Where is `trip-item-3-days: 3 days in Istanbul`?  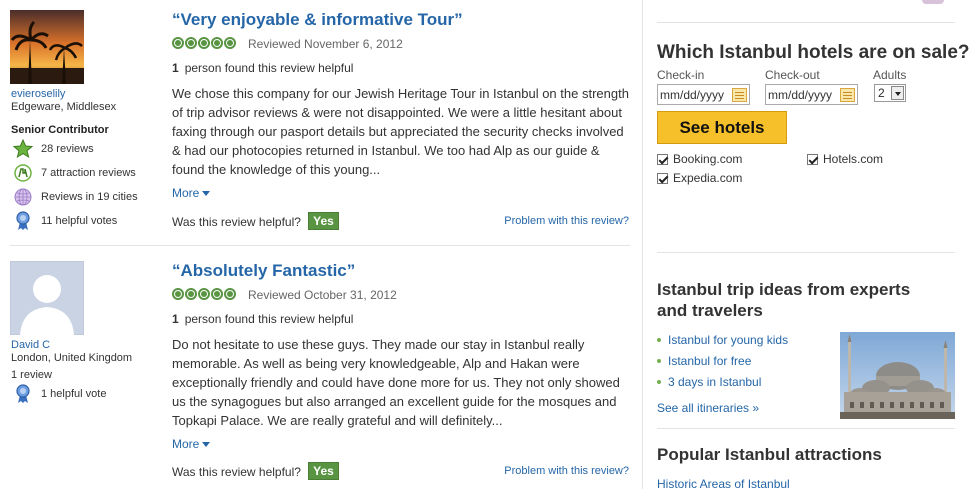 trip-item-3-days: 3 days in Istanbul is located at coordinates (709, 382).